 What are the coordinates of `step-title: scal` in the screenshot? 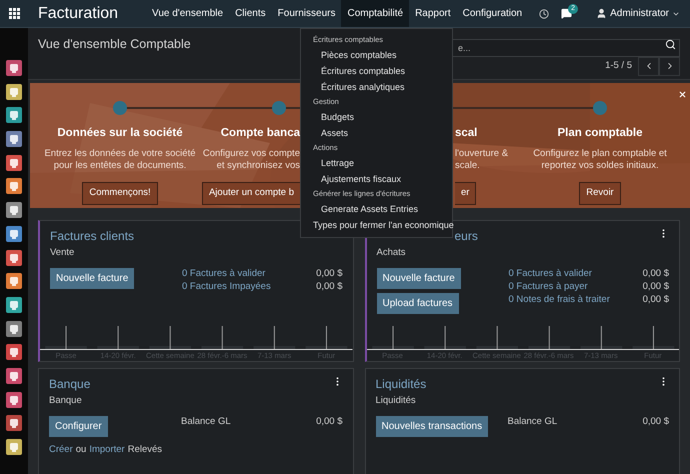 It's located at (466, 133).